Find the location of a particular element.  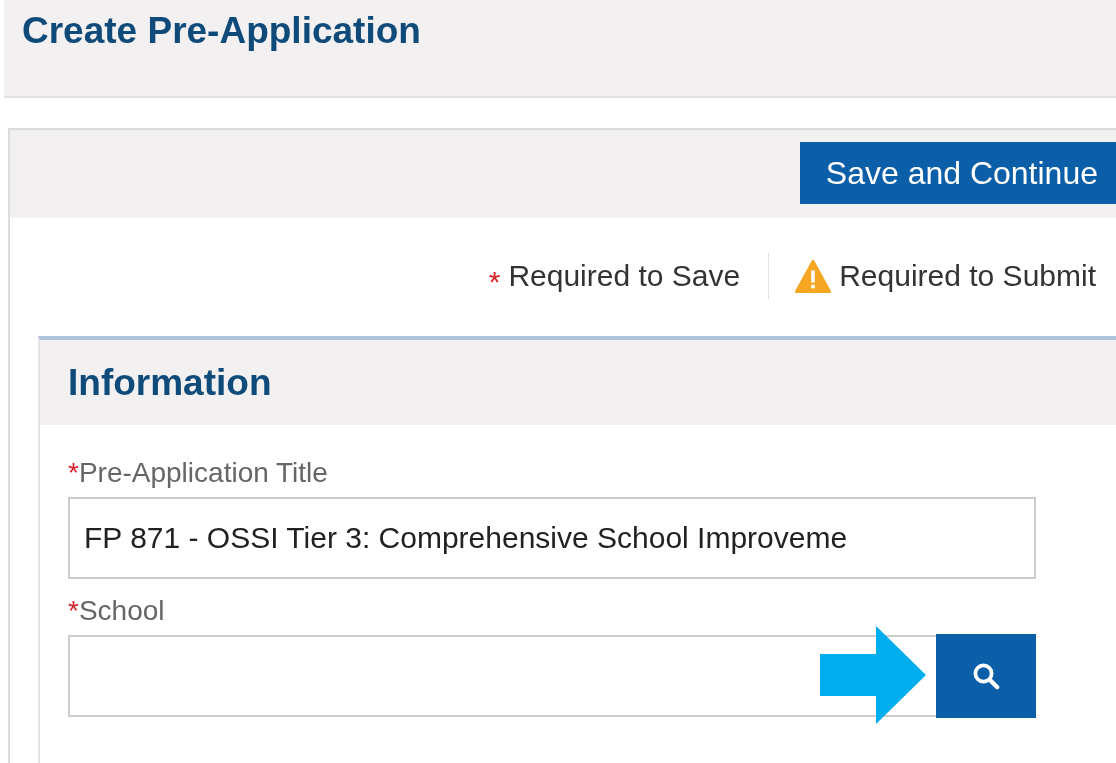

field-label: *Pre-Application Title is located at coordinates (198, 473).